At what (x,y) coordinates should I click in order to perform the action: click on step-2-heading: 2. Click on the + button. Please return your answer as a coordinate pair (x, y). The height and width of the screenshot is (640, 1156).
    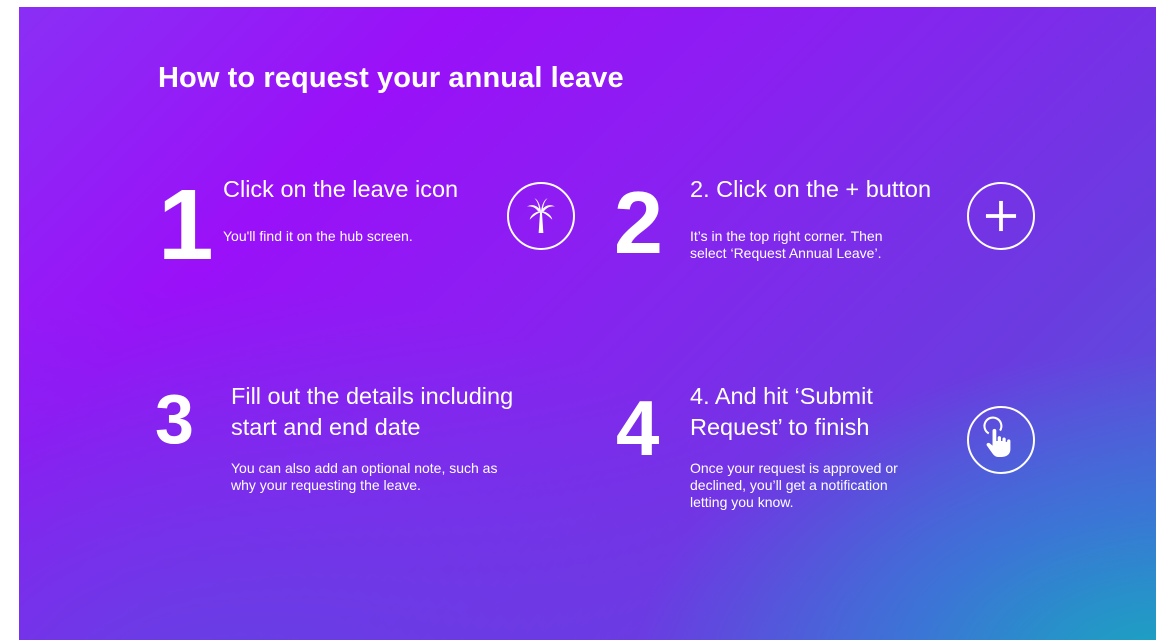
    Looking at the image, I should click on (811, 189).